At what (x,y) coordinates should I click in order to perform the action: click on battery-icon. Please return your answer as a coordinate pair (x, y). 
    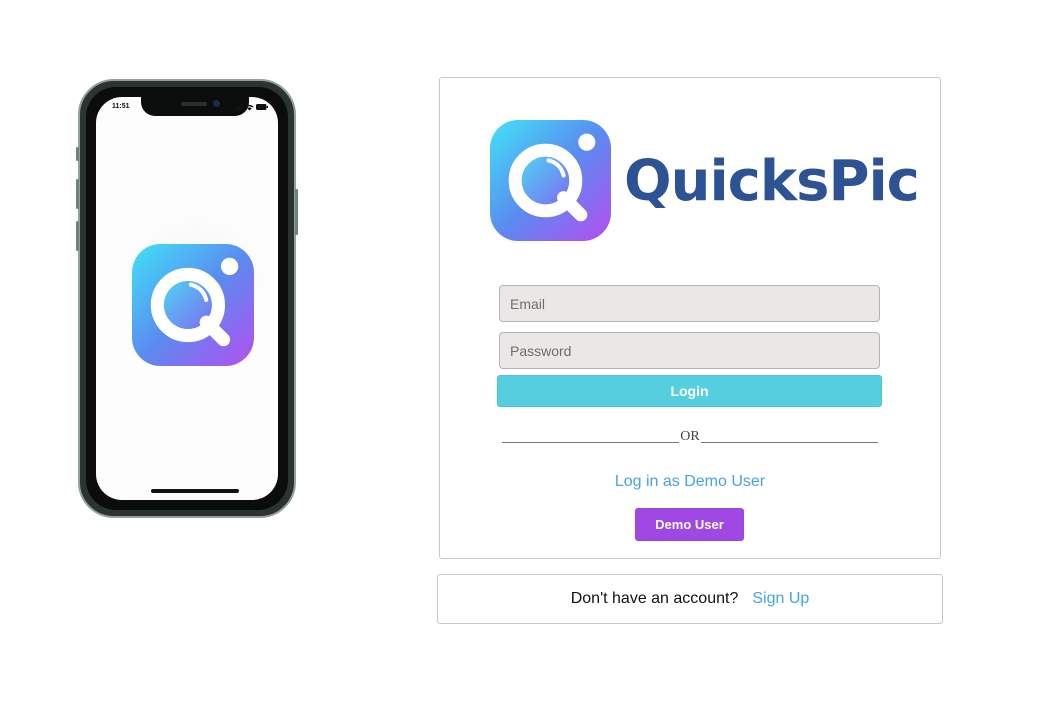
    Looking at the image, I should click on (262, 107).